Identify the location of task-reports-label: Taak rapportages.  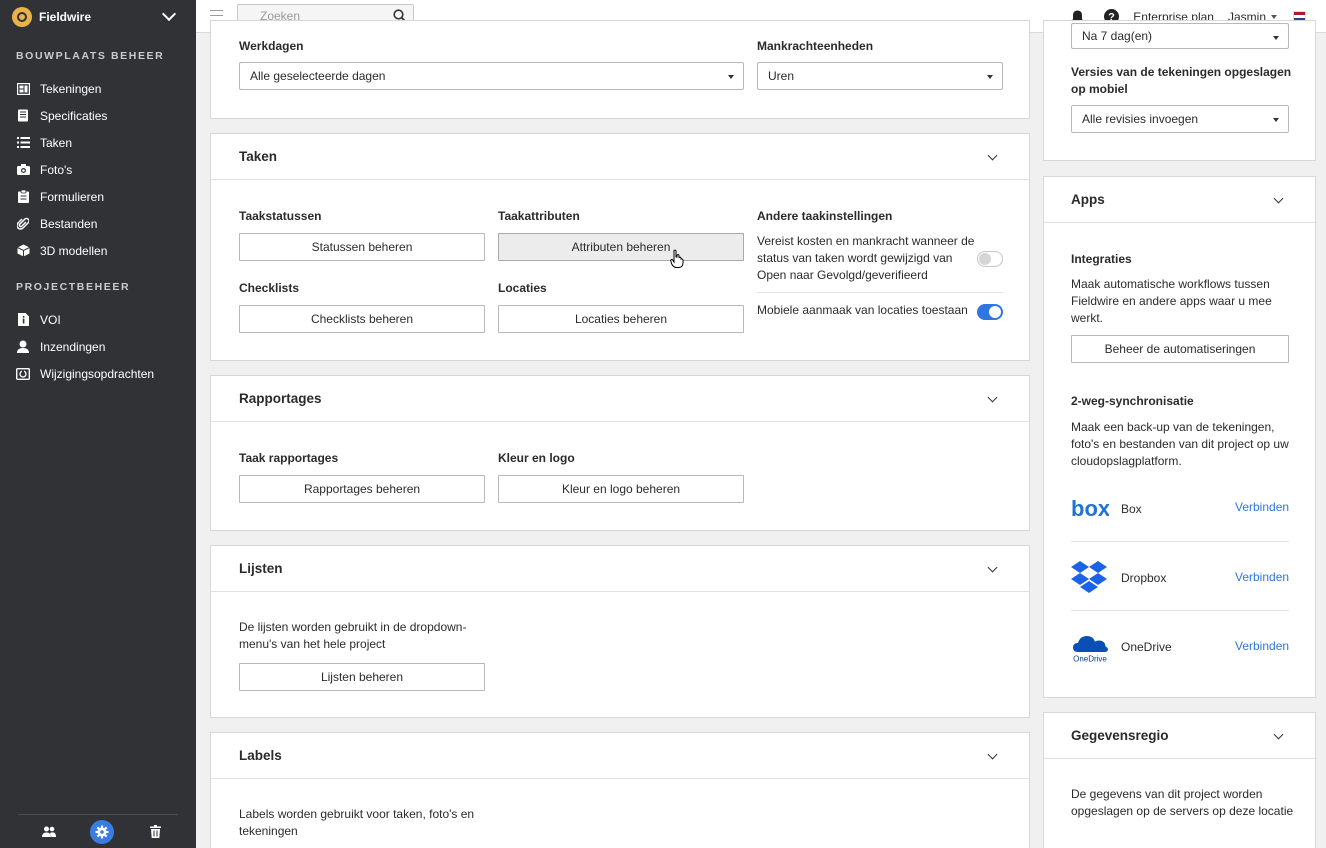
(289, 458).